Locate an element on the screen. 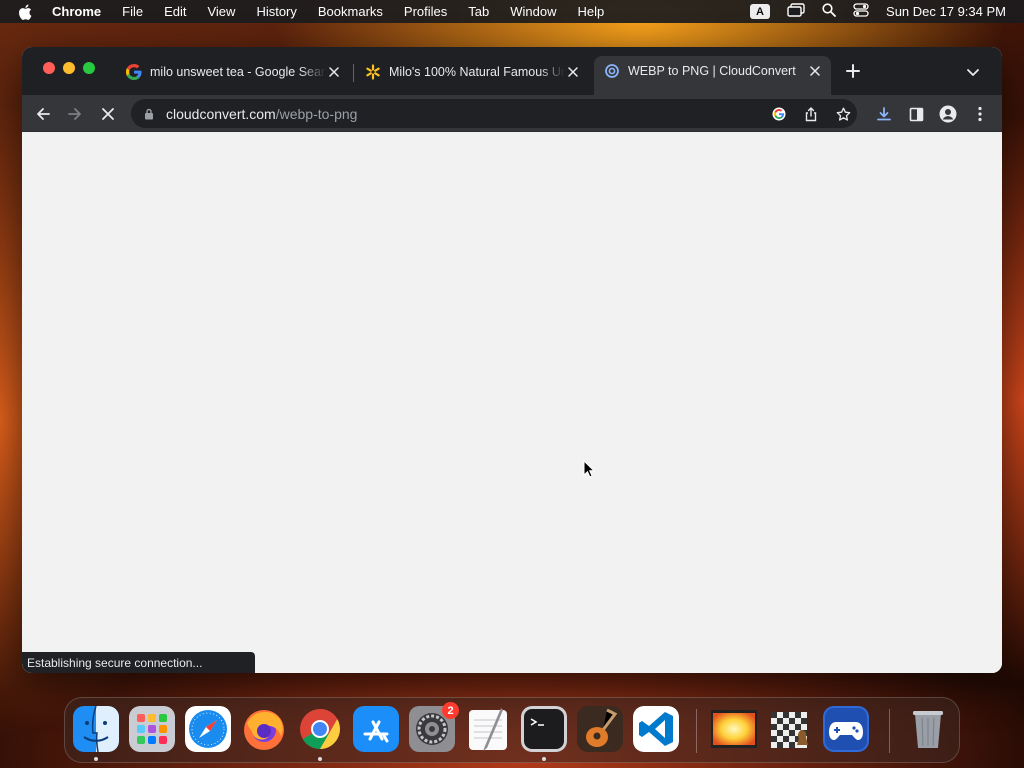 The width and height of the screenshot is (1024, 768). new-tab-plus-icon is located at coordinates (853, 71).